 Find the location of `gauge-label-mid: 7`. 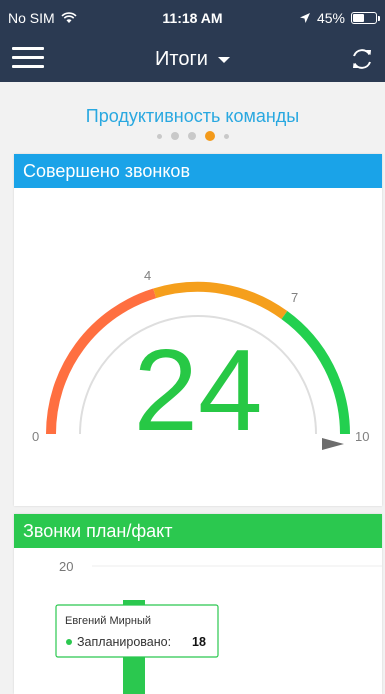

gauge-label-mid: 7 is located at coordinates (294, 297).